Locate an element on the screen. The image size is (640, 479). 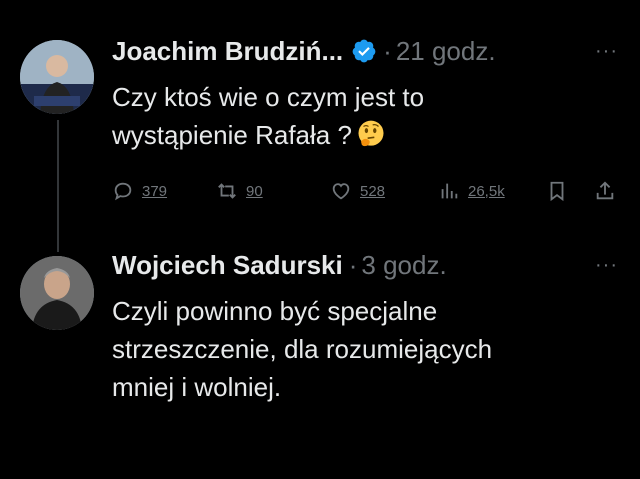
tweet-time: 21 godz. is located at coordinates (446, 51).